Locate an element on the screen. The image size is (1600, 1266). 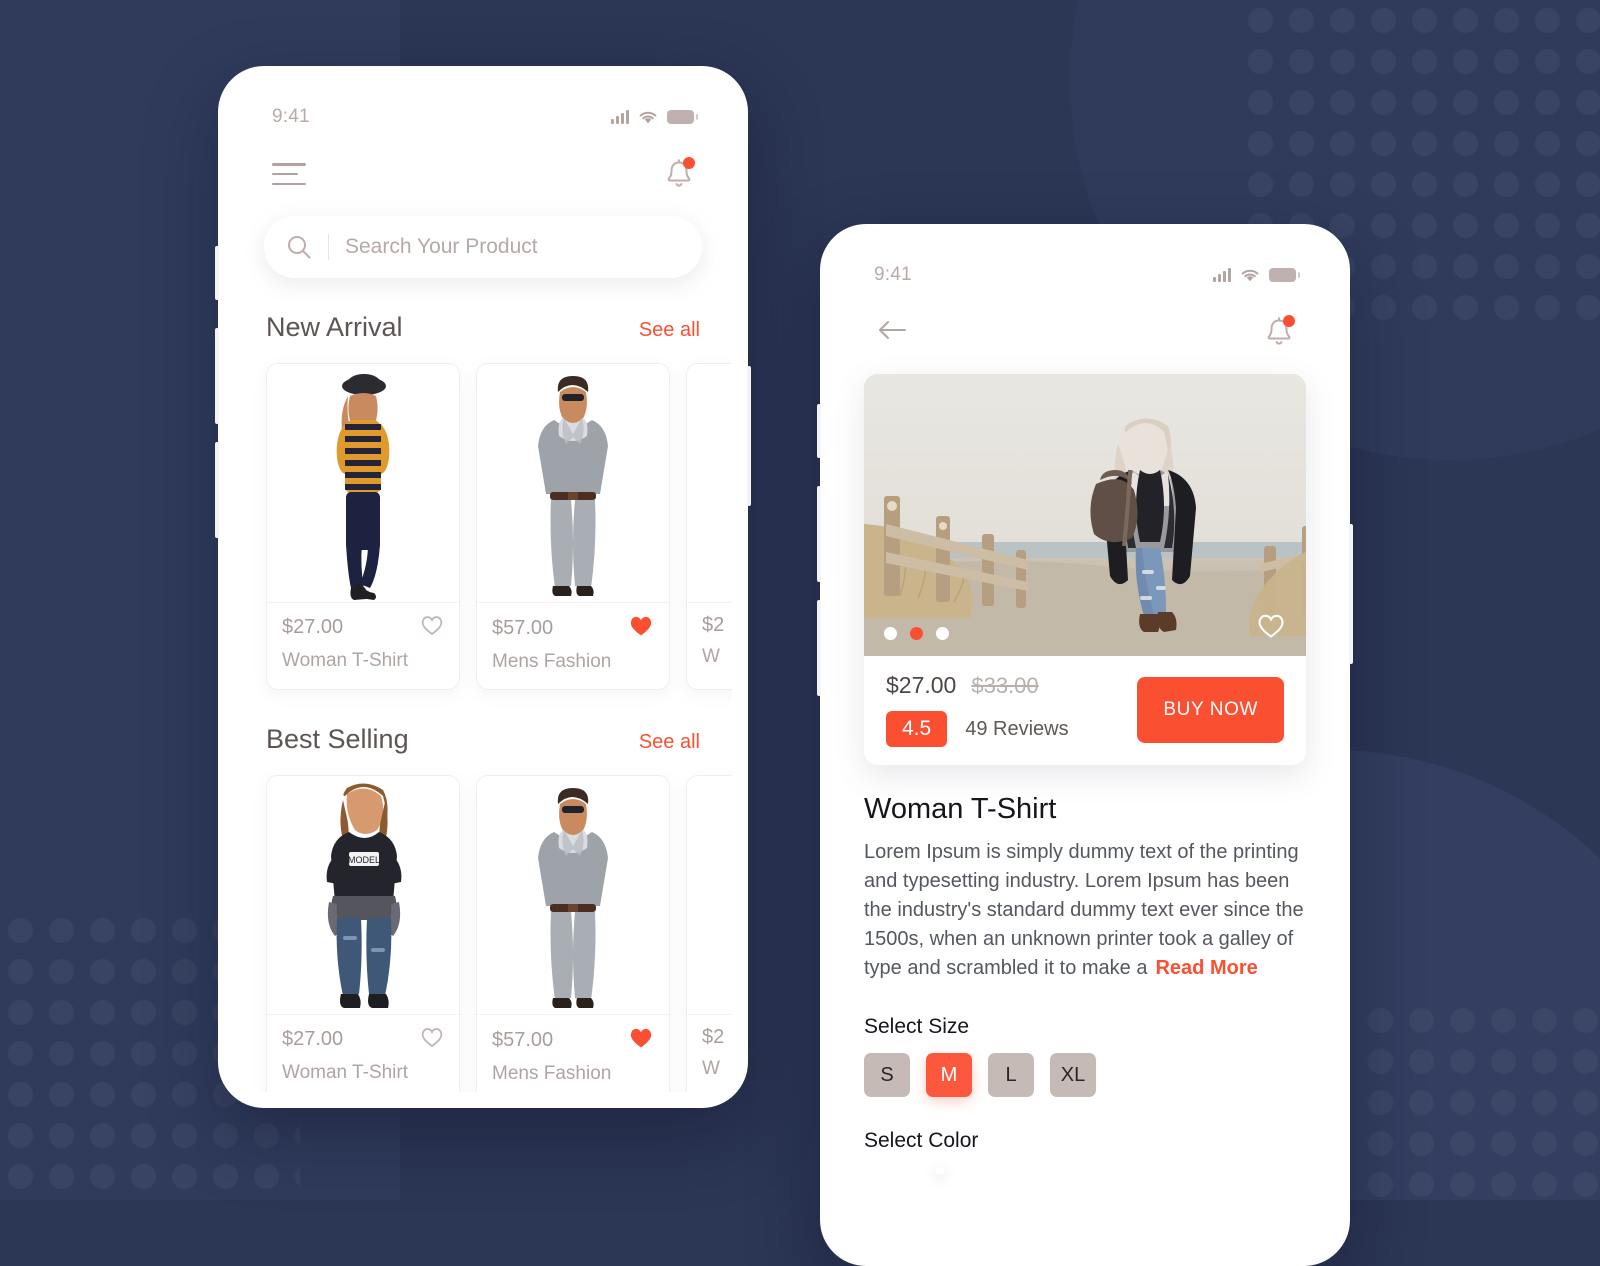
reviews-count: 49 Reviews is located at coordinates (1016, 729).